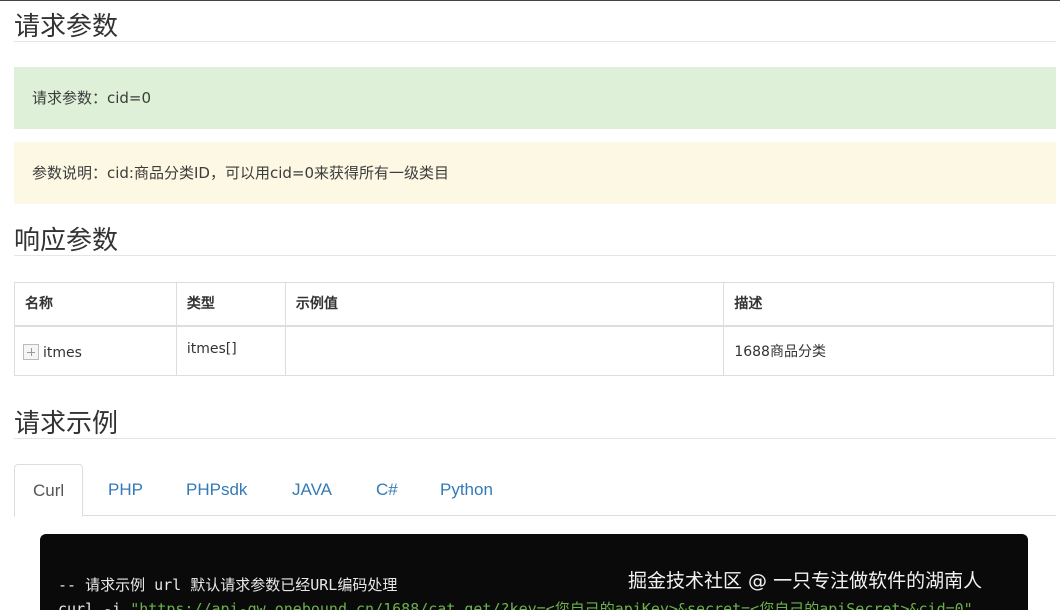 The width and height of the screenshot is (1060, 610). Describe the element at coordinates (228, 585) in the screenshot. I see `code-comment-line: -- 请求示例 url 默认请求参数已经URL编码处理` at that location.